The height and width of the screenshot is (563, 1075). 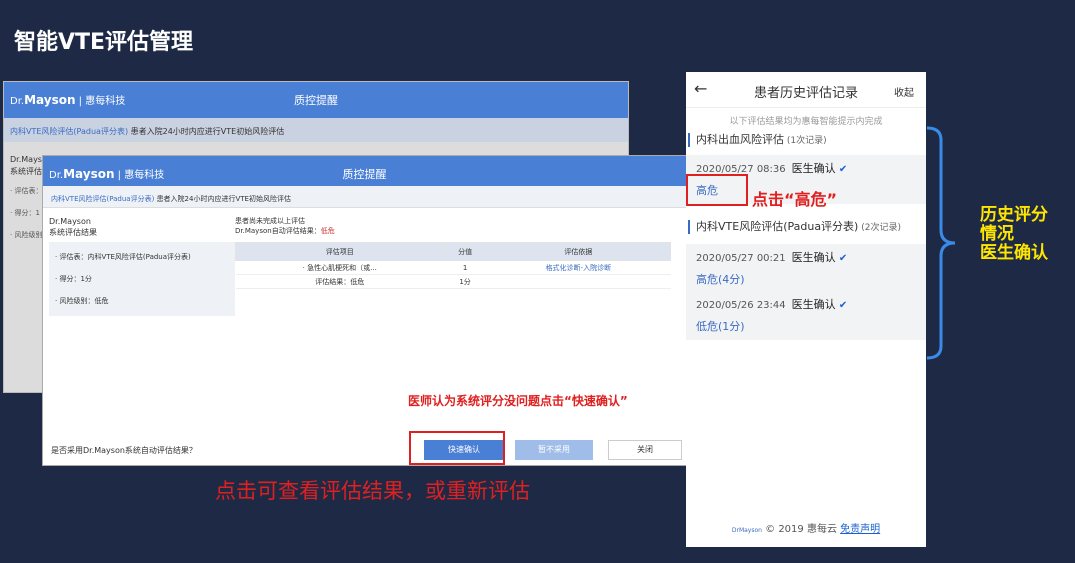 What do you see at coordinates (285, 226) in the screenshot?
I see `evaluation-note: 患者尚未完成以上评估 Dr.Mayson自动评估结果：低危` at bounding box center [285, 226].